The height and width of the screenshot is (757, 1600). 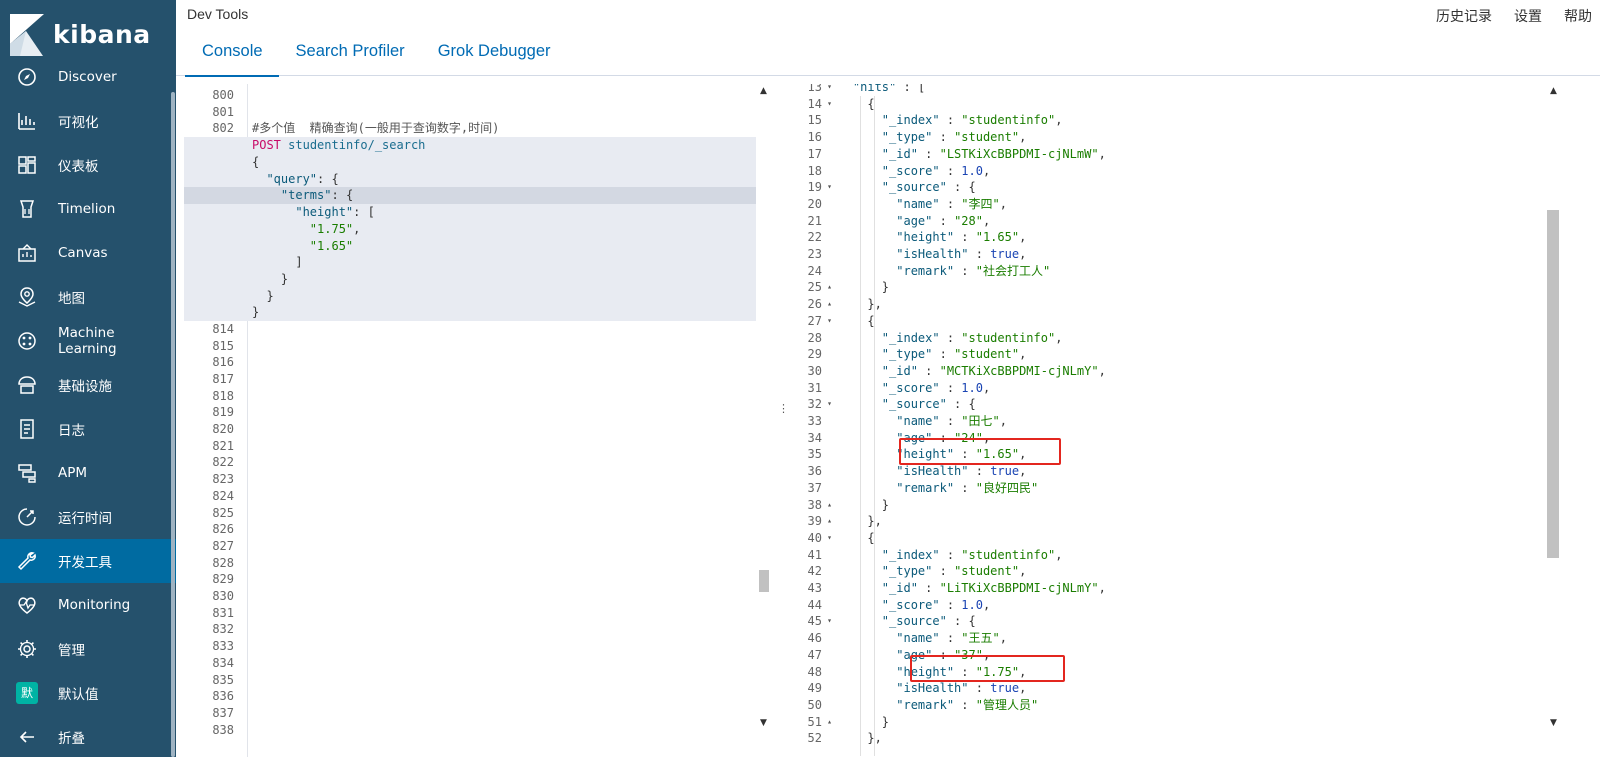 What do you see at coordinates (88, 561) in the screenshot?
I see `sidebar-item-wrench: 开发工具` at bounding box center [88, 561].